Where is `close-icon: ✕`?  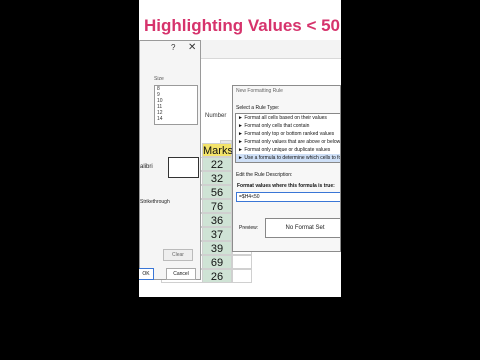
close-icon: ✕ is located at coordinates (192, 47).